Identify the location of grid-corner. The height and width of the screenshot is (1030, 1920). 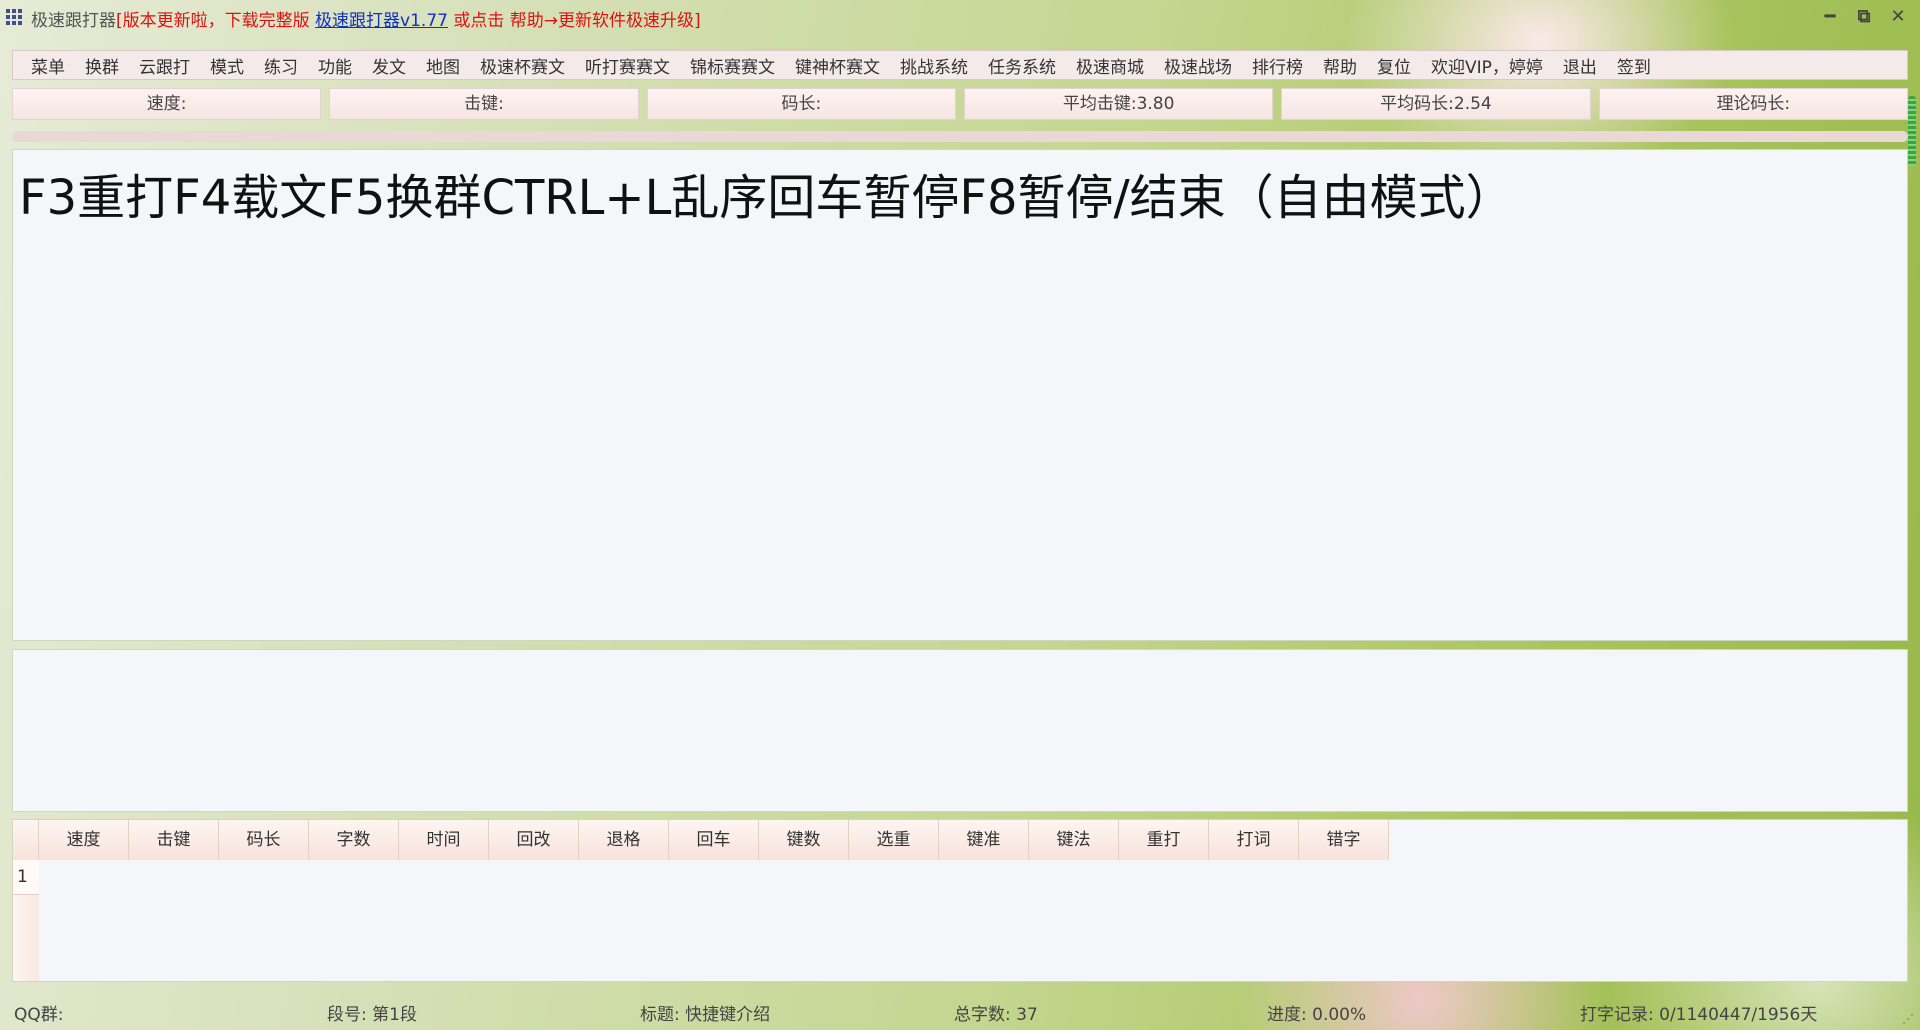
(26, 840).